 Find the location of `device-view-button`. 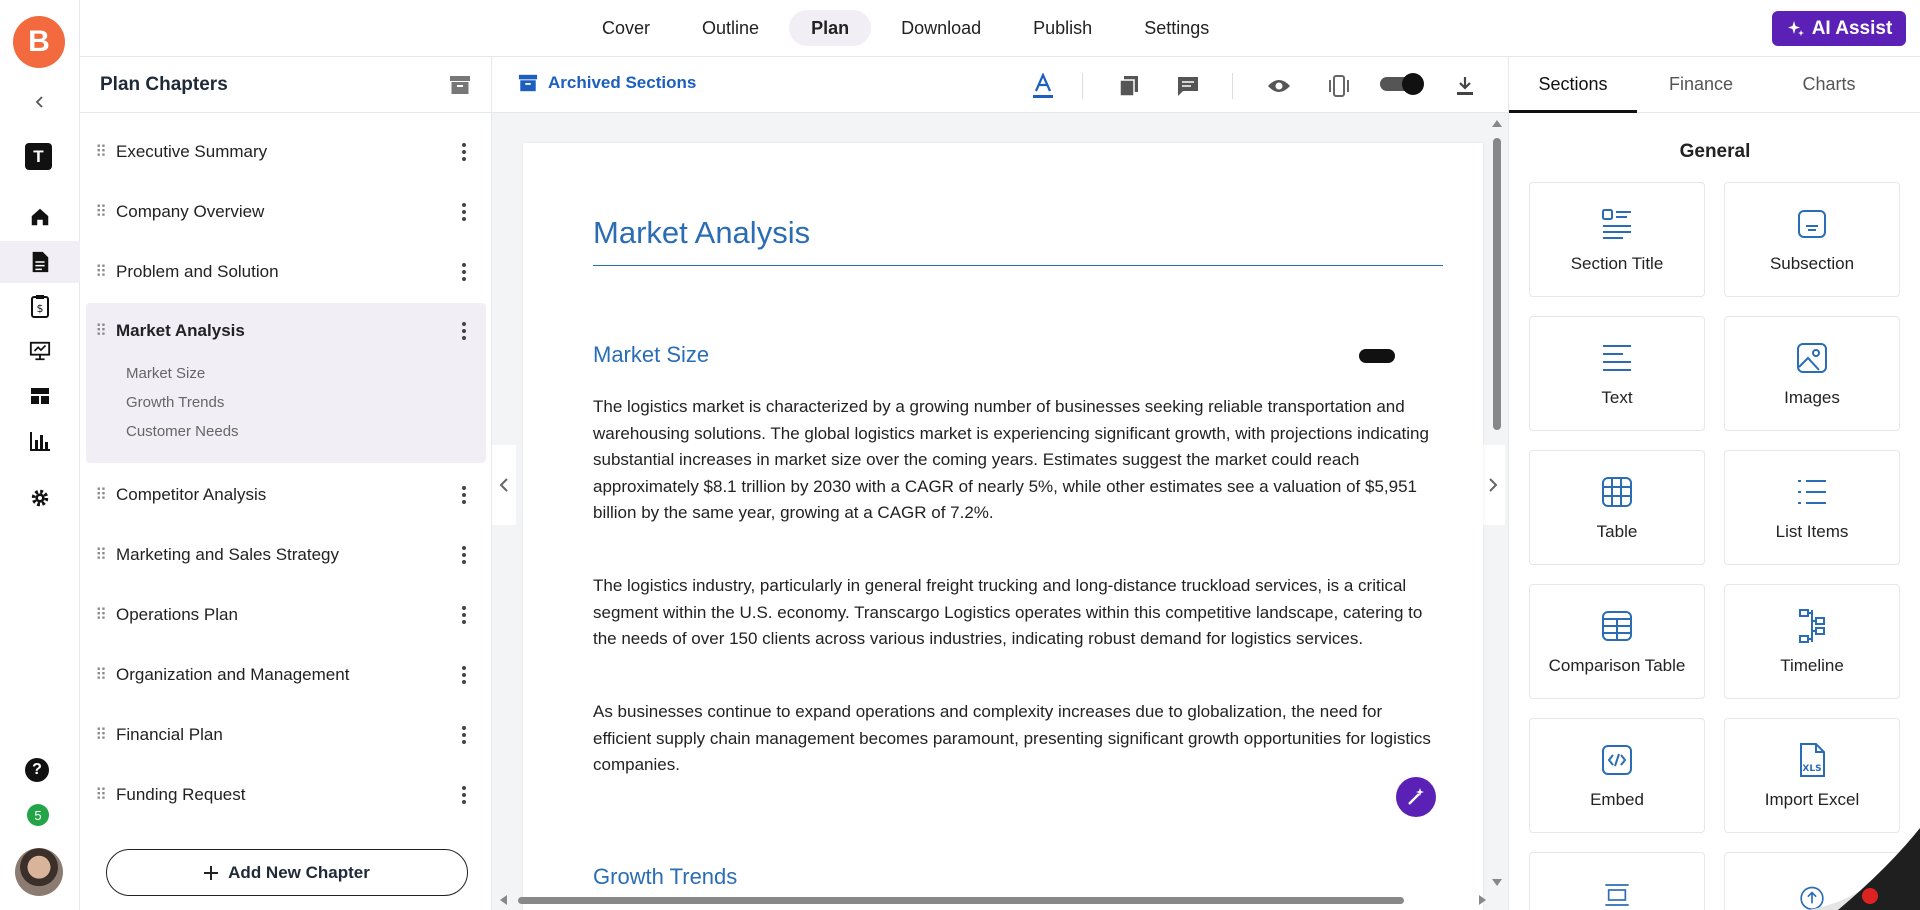

device-view-button is located at coordinates (1339, 86).